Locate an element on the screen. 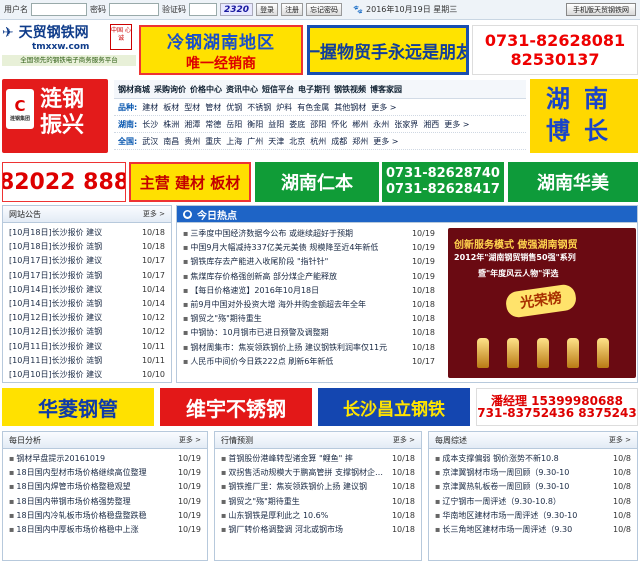 This screenshot has width=640, height=561. nav-hunan-item: 常德 is located at coordinates (213, 124).